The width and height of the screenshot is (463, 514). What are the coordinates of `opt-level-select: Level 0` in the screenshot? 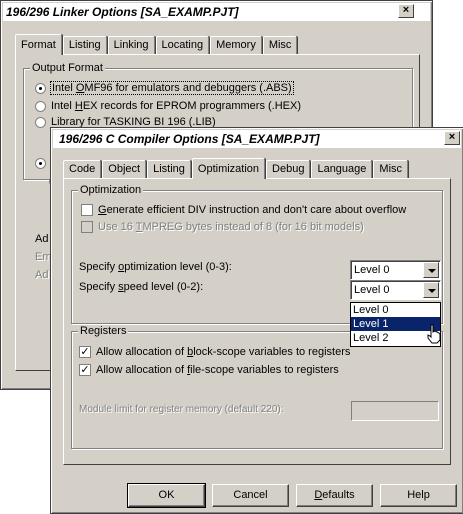 It's located at (395, 270).